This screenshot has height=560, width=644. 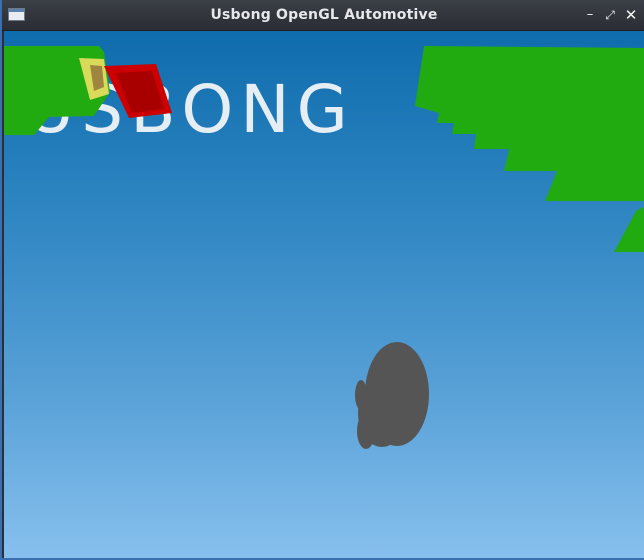 What do you see at coordinates (529, 123) in the screenshot?
I see `right-foliage-upper` at bounding box center [529, 123].